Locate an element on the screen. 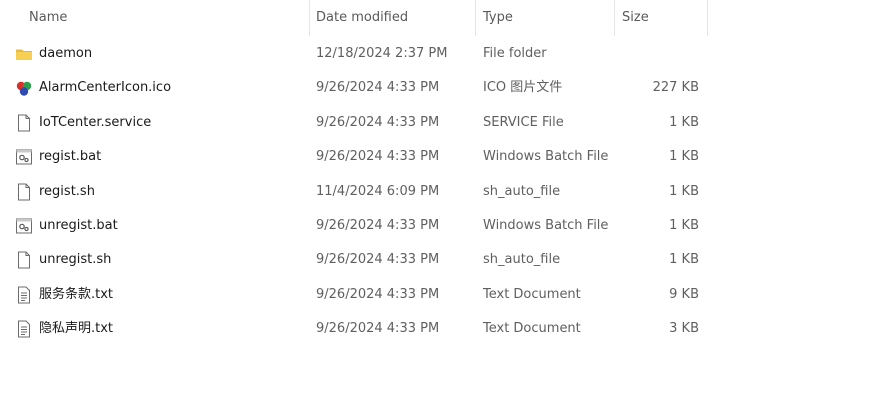  file-type: ICO 图片文件 is located at coordinates (523, 88).